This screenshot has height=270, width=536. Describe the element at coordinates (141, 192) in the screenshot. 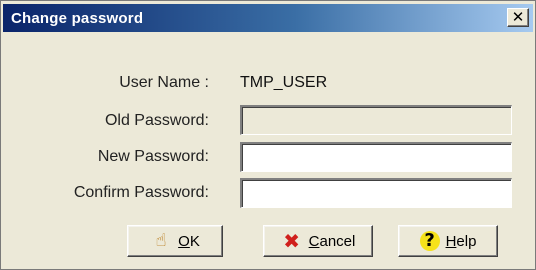

I see `confirm-password-label: Confirm Password:` at that location.